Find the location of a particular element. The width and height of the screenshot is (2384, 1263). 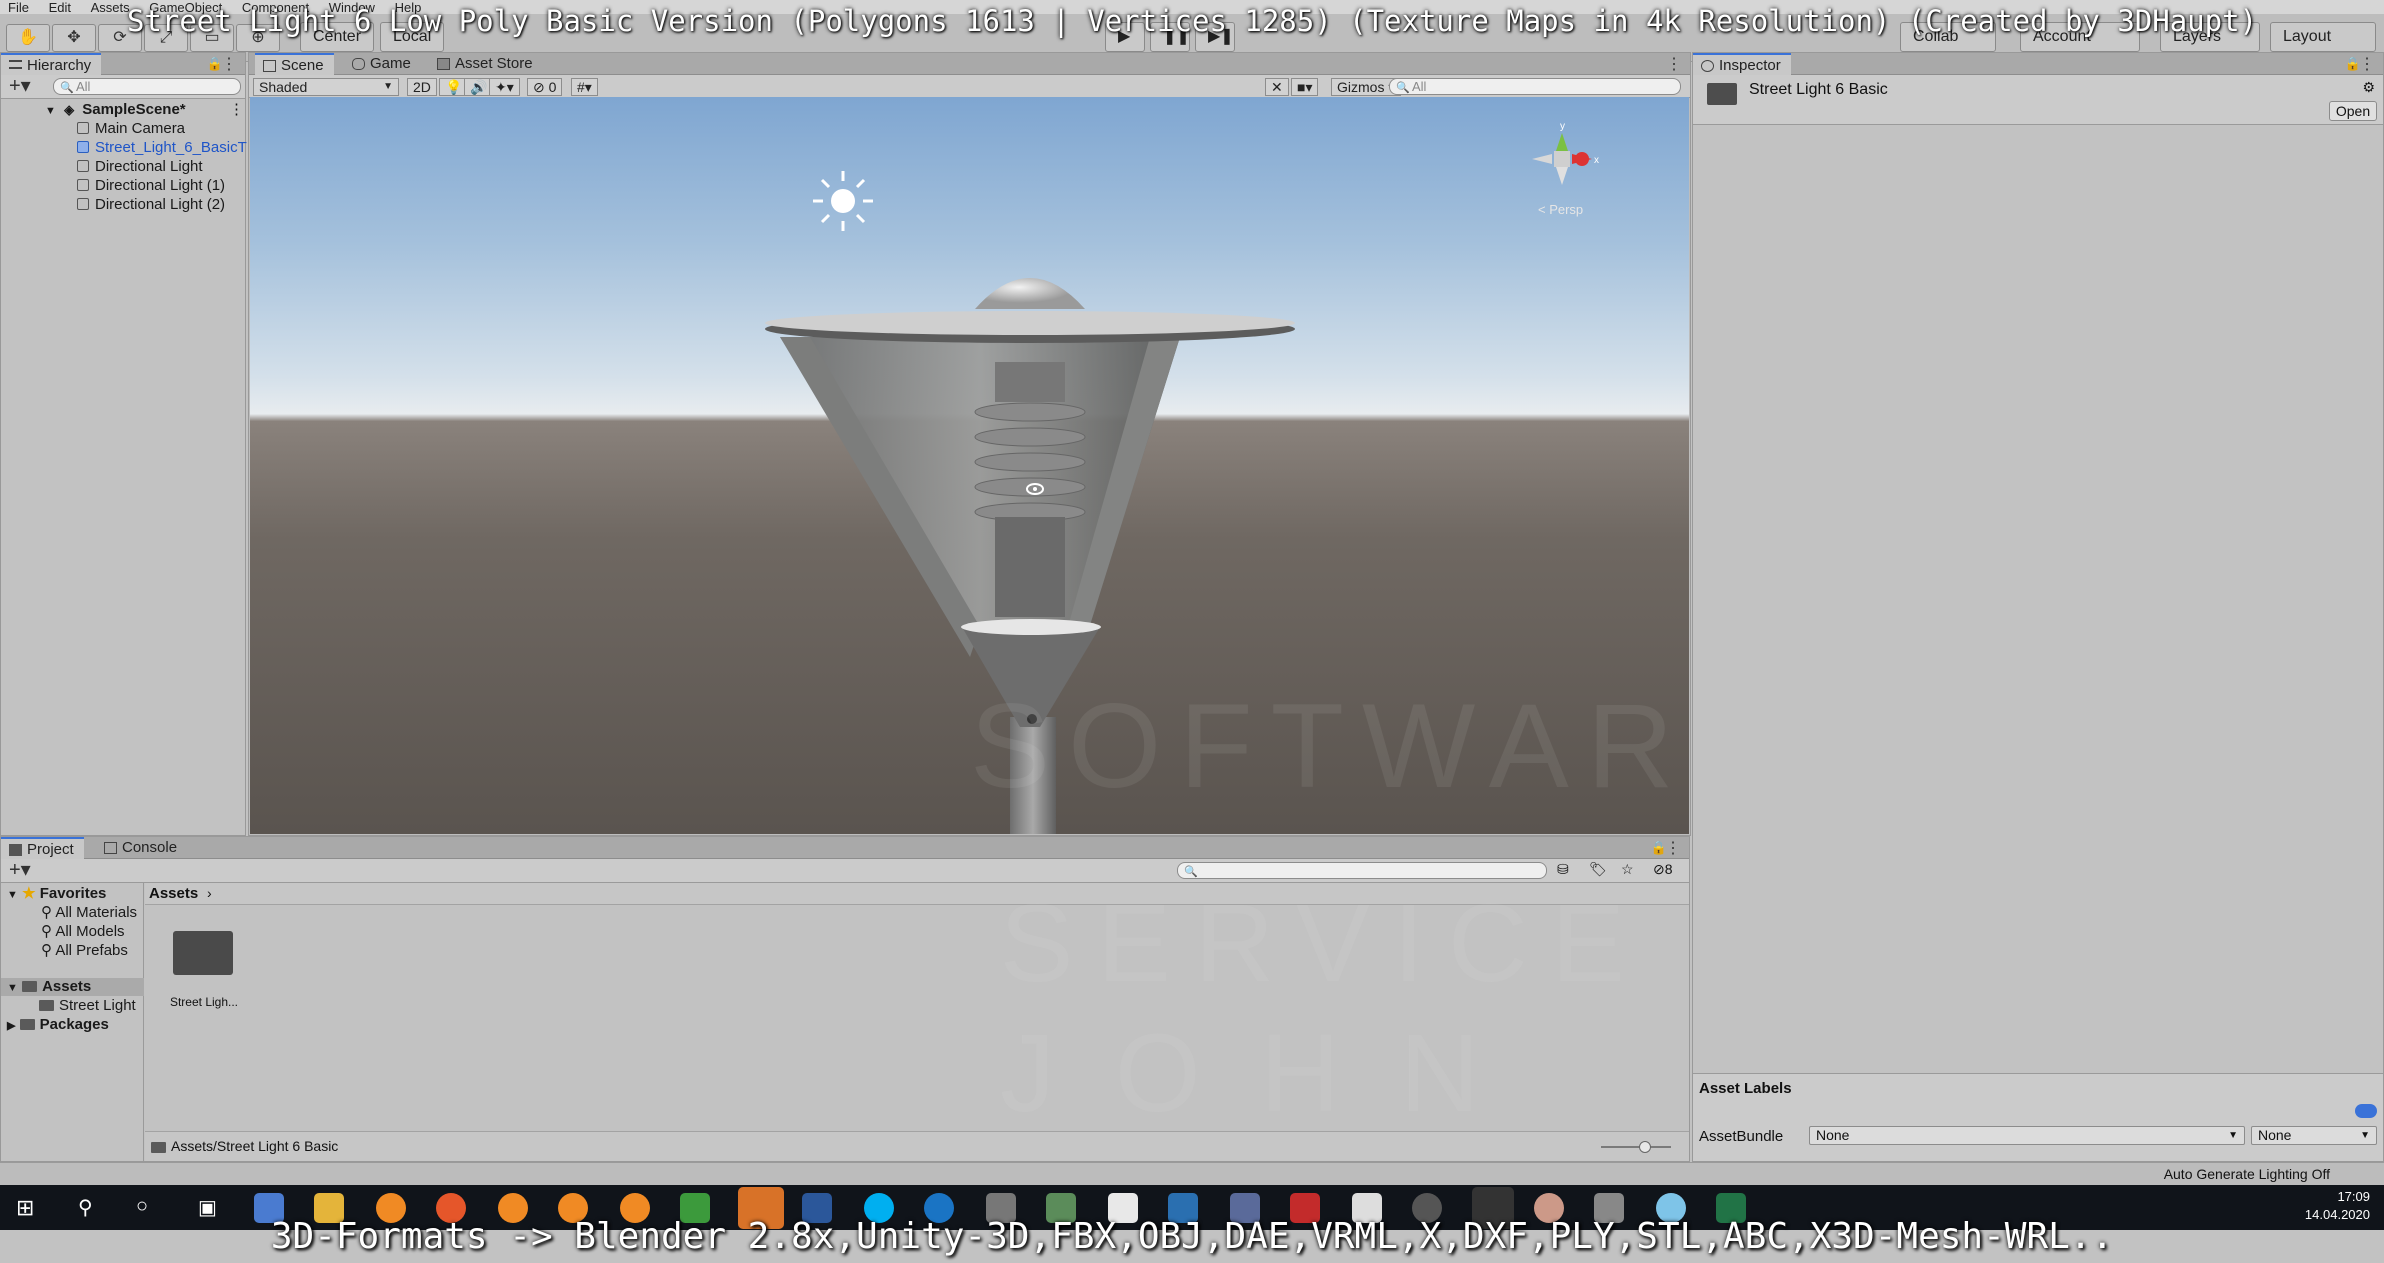

shading-mode-value: Shaded is located at coordinates (283, 87).